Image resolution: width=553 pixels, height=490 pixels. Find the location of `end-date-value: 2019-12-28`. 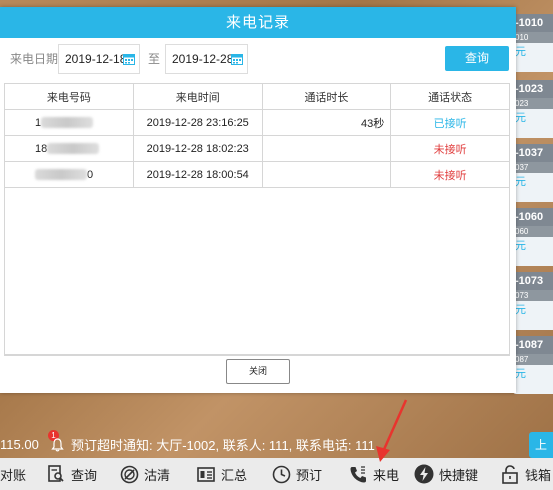

end-date-value: 2019-12-28 is located at coordinates (203, 59).